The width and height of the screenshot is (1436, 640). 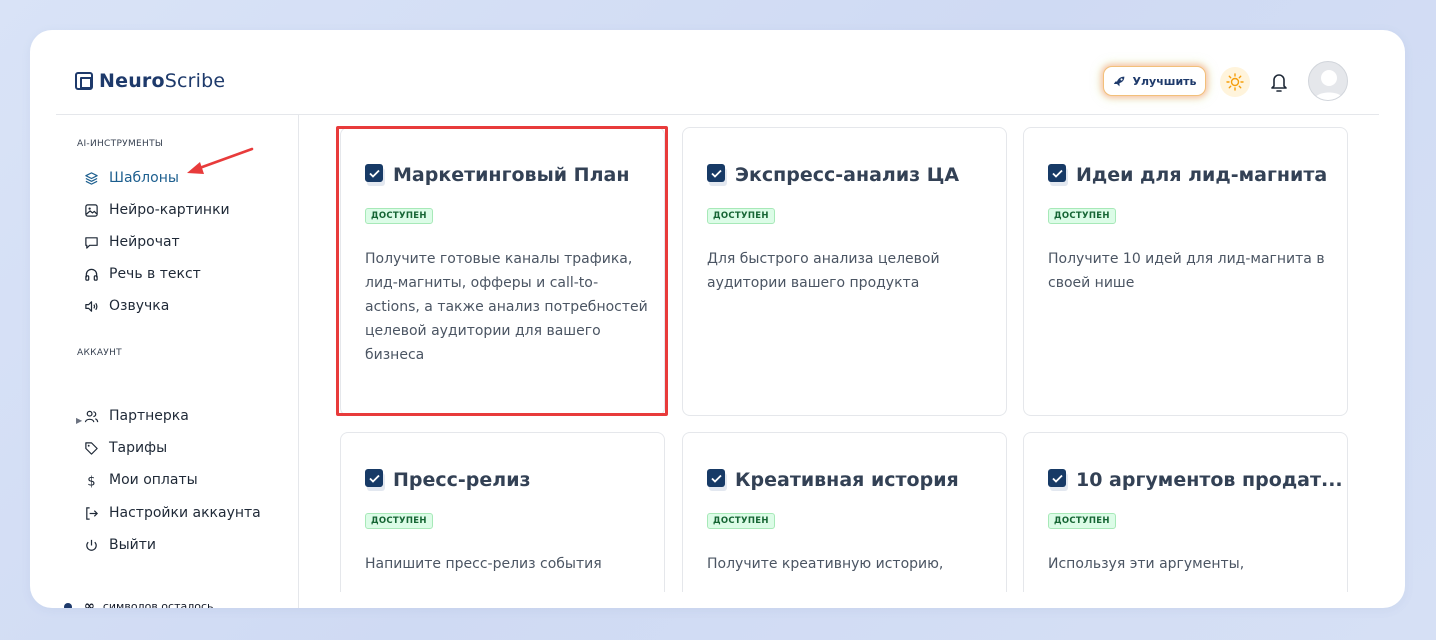 I want to click on upgrade-label: Улучшить, so click(x=1164, y=81).